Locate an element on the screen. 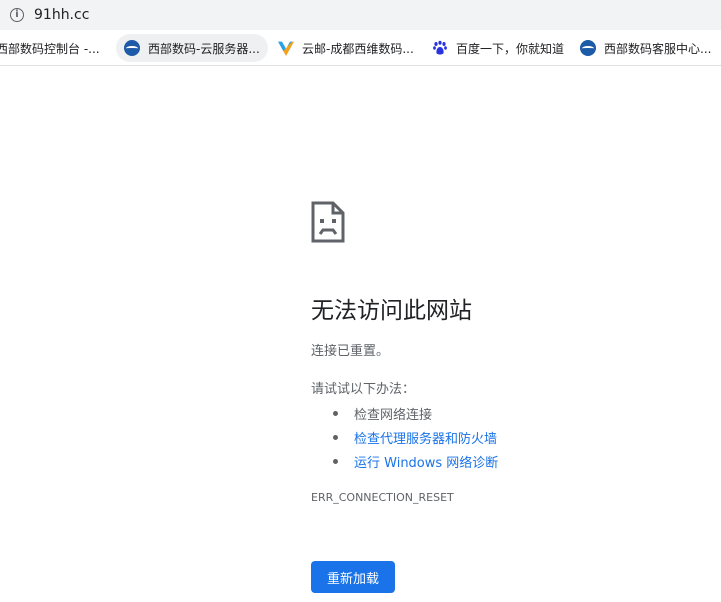  suggestion-list: 检查网络连接 检查代理服务器和防火墙 运行 Windows 网络诊断 is located at coordinates (414, 437).